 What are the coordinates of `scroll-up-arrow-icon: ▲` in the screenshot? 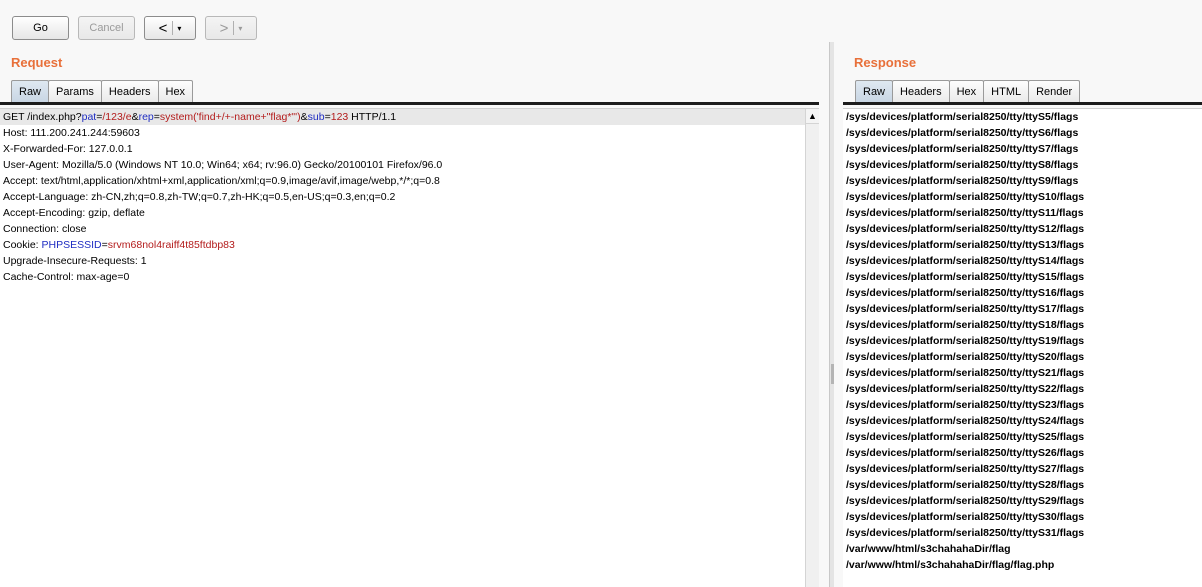 It's located at (812, 116).